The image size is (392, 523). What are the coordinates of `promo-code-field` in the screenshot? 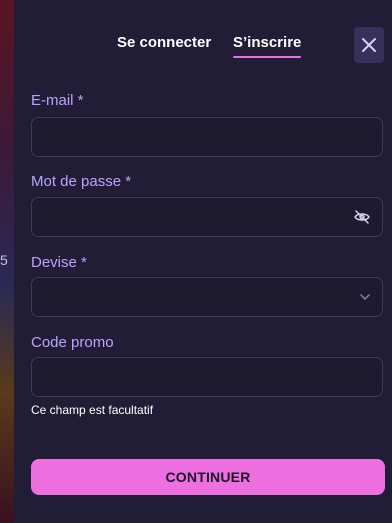 It's located at (207, 377).